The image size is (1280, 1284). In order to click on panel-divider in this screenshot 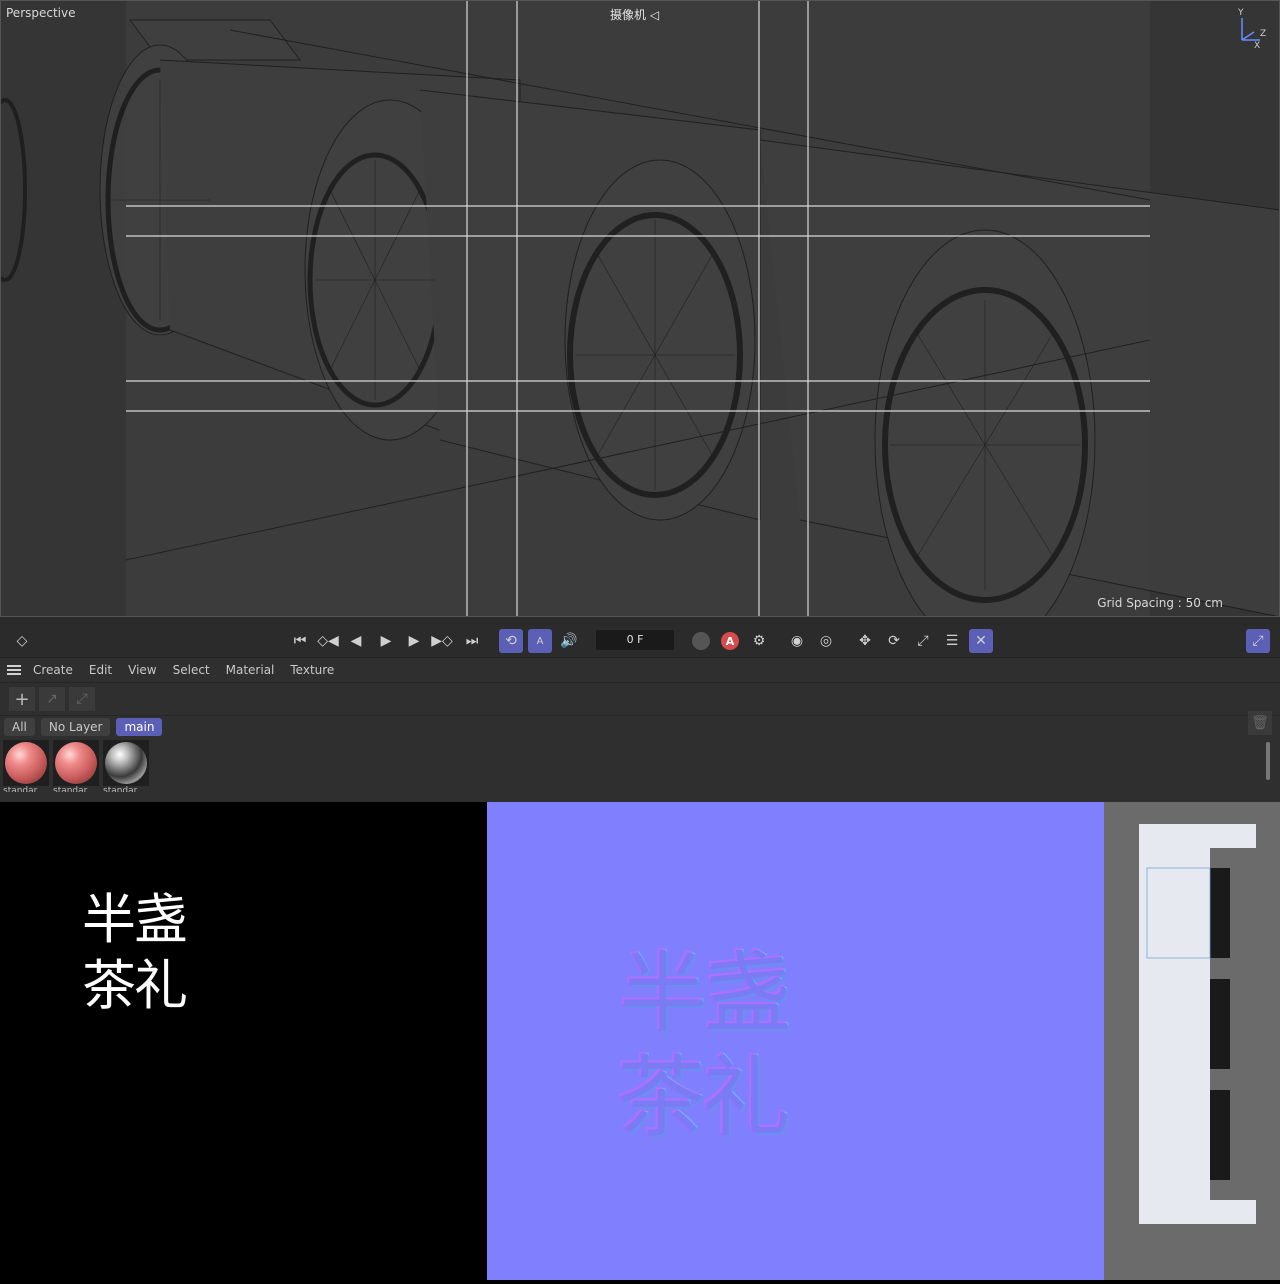, I will do `click(640, 621)`.